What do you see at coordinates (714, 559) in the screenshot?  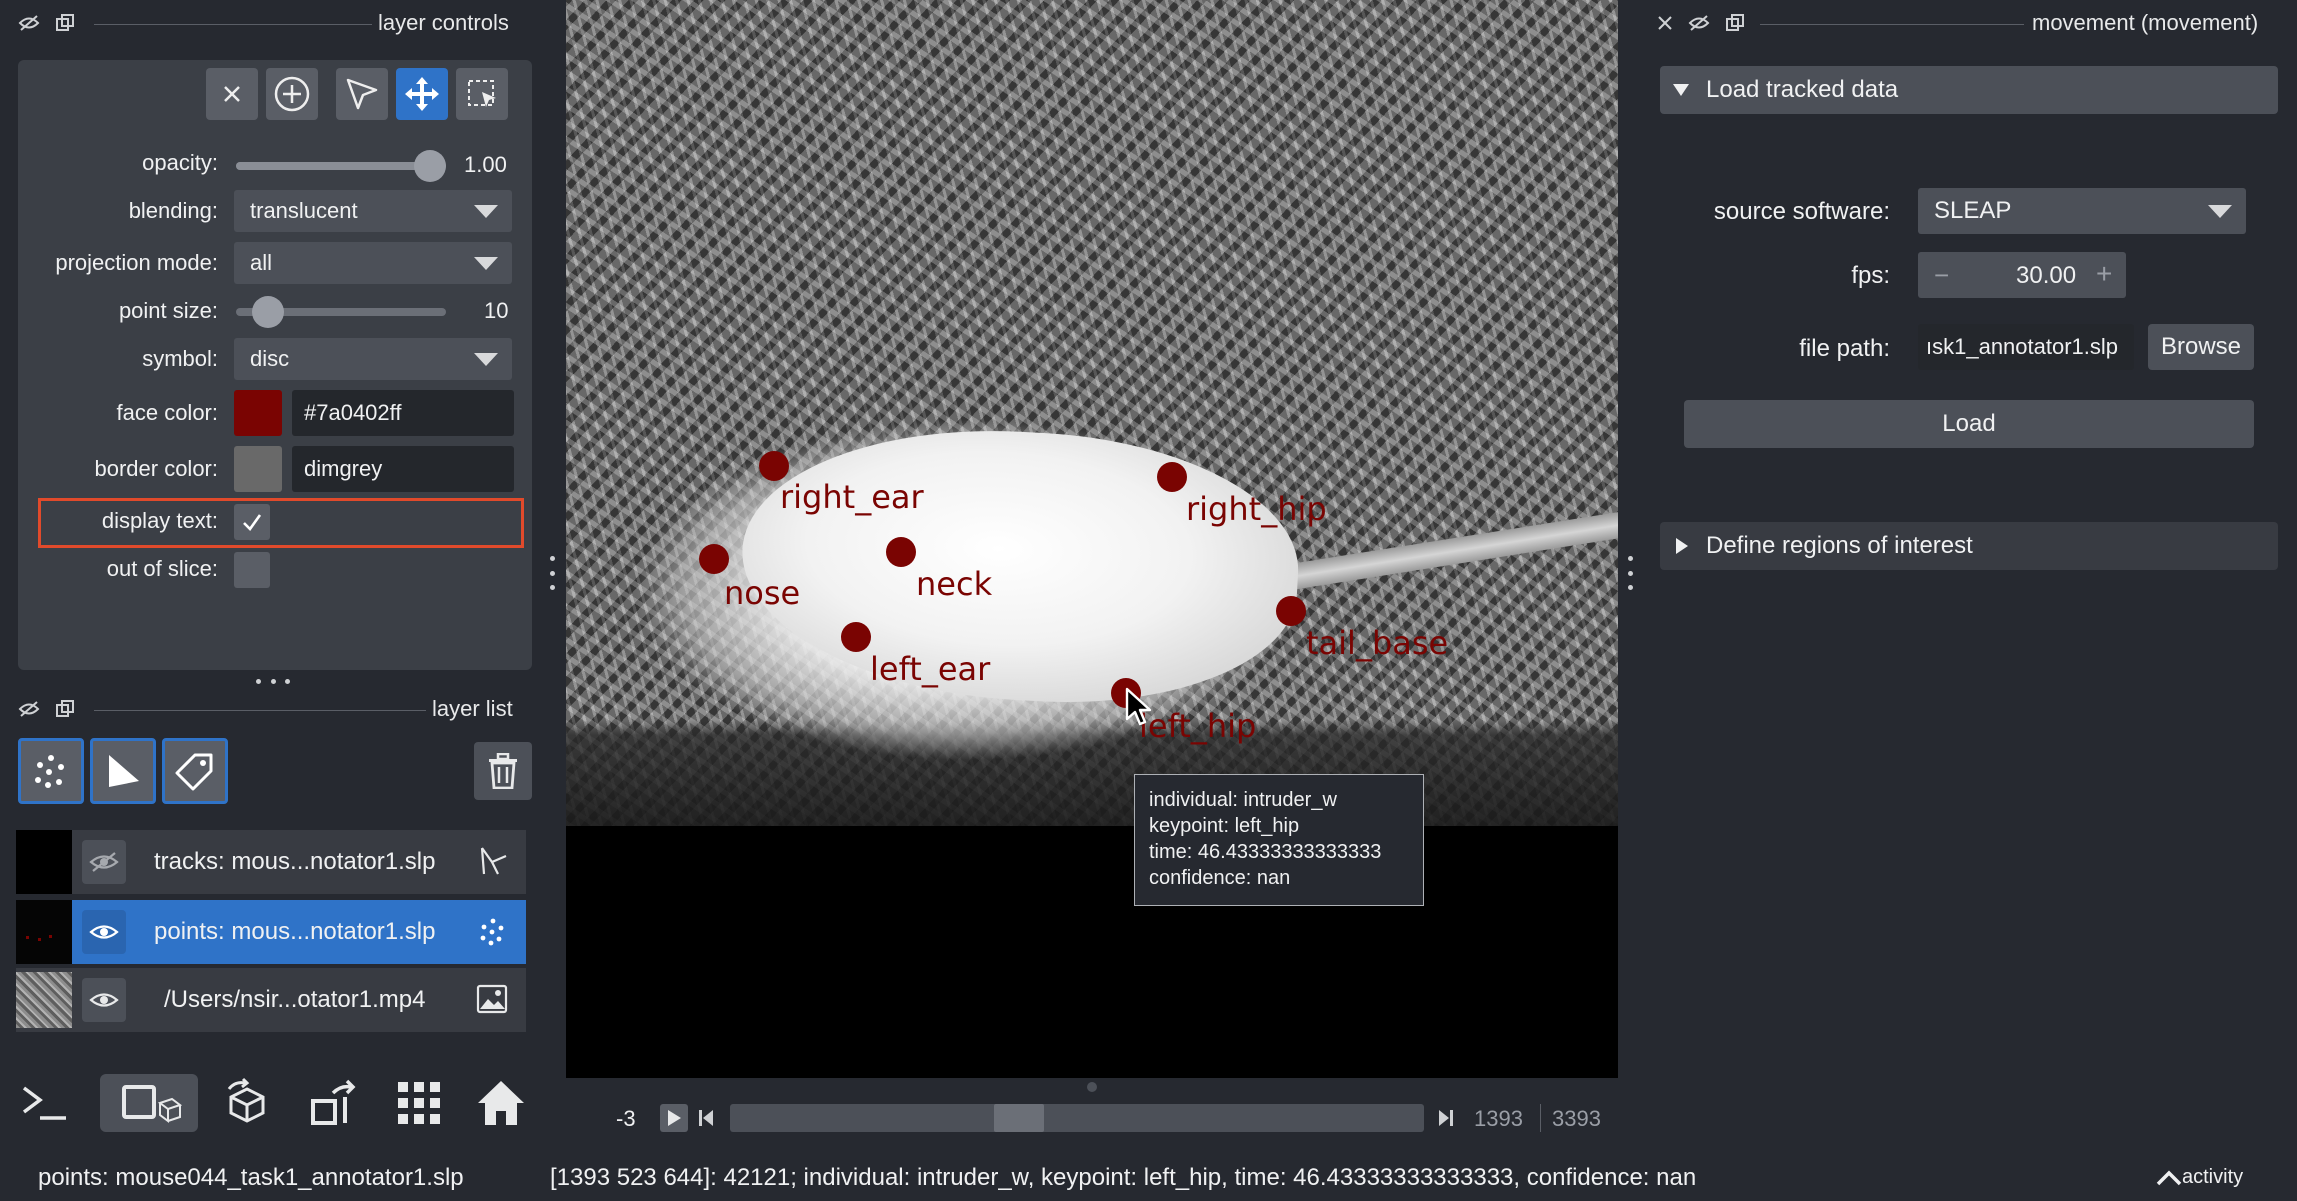 I see `keypoint-nose` at bounding box center [714, 559].